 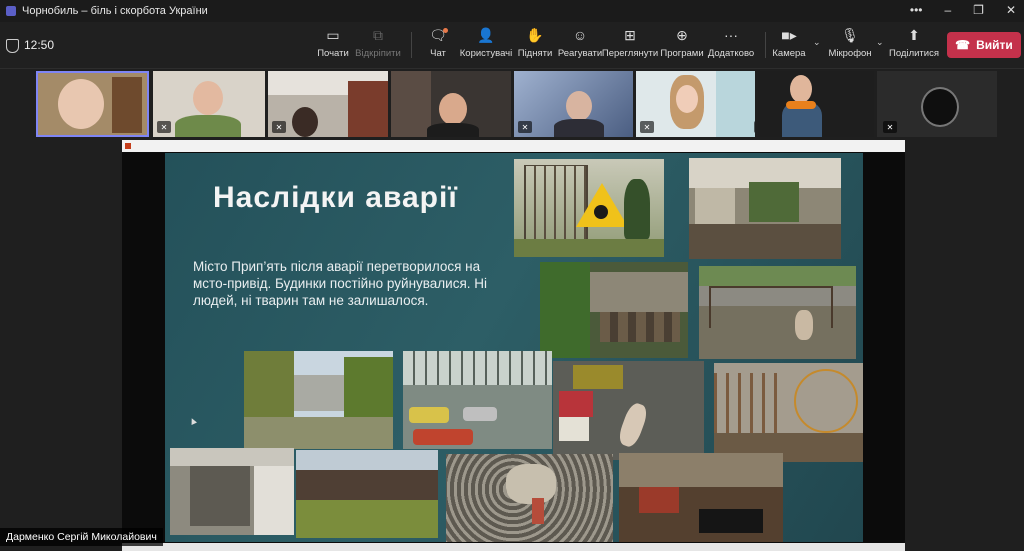 I want to click on meeting-timer: 12:50, so click(x=39, y=45).